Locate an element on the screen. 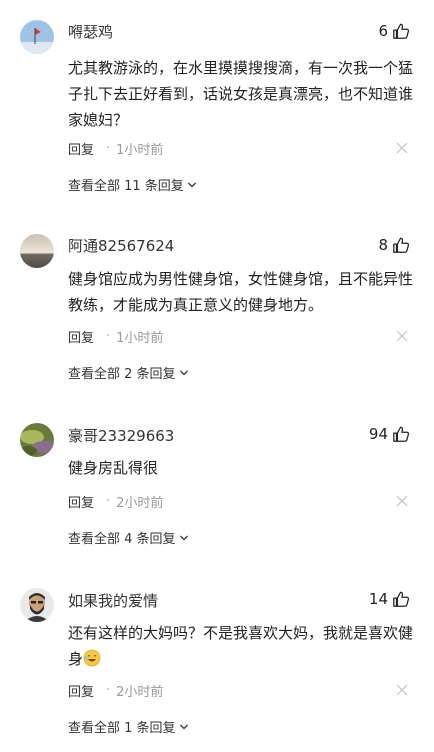  comment-text: 还有这样的大妈吗？不是我喜欢大妈，我就是喜欢健身 is located at coordinates (241, 646).